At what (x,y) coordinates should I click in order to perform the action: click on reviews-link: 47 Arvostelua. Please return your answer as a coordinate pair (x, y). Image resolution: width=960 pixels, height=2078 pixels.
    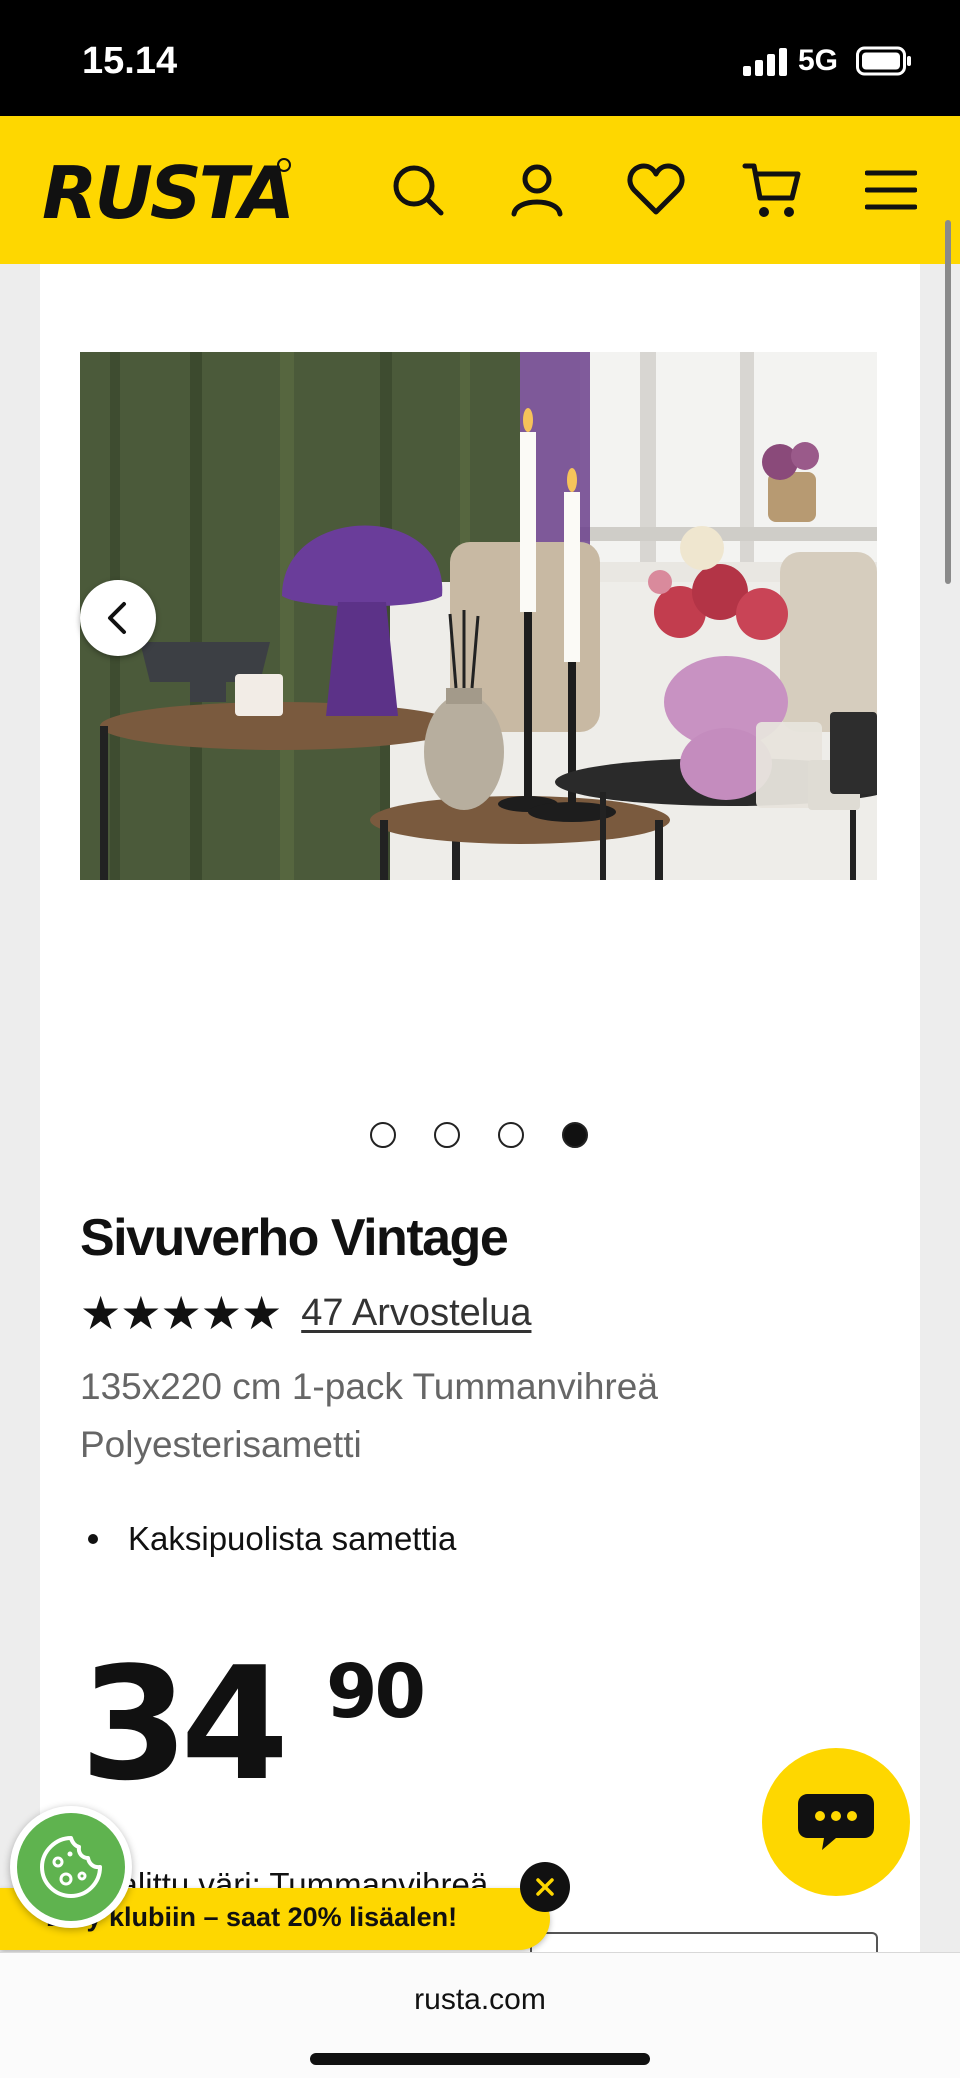
    Looking at the image, I should click on (416, 1313).